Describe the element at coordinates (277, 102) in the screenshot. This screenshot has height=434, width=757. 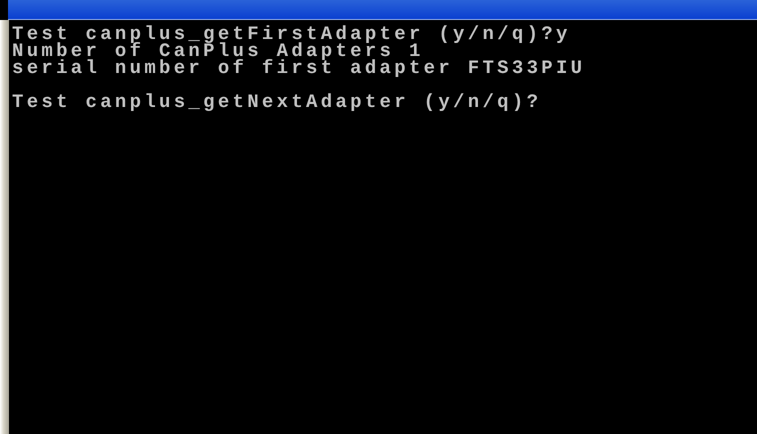
I see `console-line: Test canplus_getNextAdapter (y/n/q)?` at that location.